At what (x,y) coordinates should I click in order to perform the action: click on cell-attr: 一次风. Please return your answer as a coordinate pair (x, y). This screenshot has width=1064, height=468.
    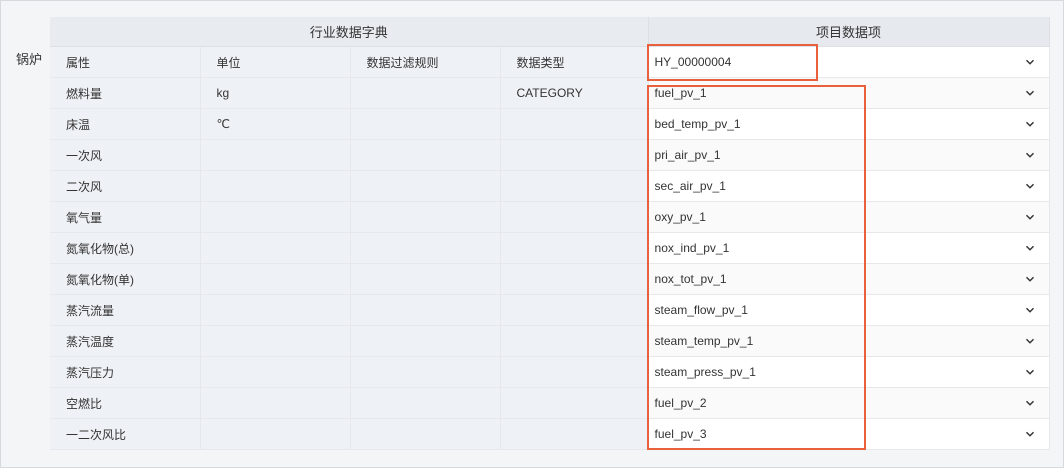
    Looking at the image, I should click on (125, 155).